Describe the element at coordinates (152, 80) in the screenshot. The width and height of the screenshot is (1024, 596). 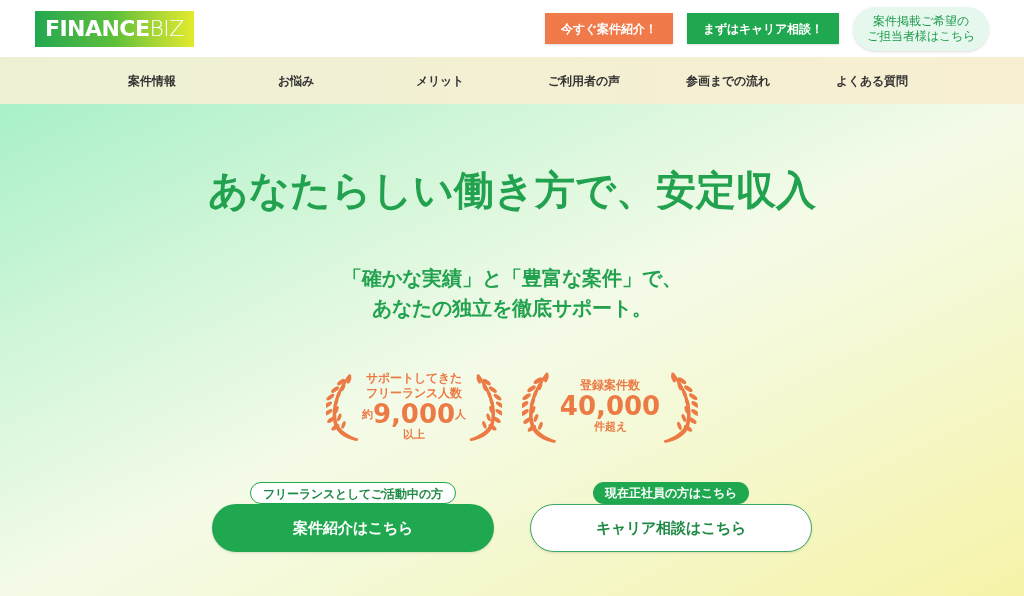
I see `nav-link: 案件情報` at that location.